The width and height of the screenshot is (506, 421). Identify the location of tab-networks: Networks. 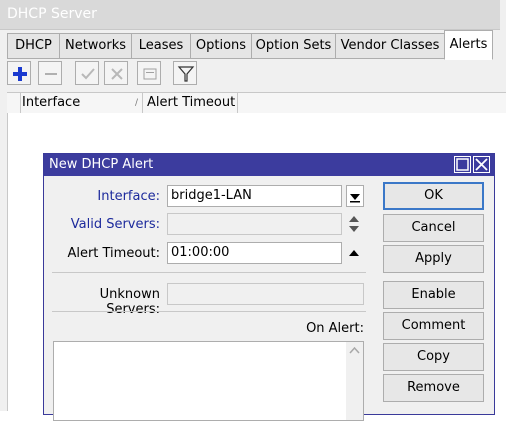
(95, 46).